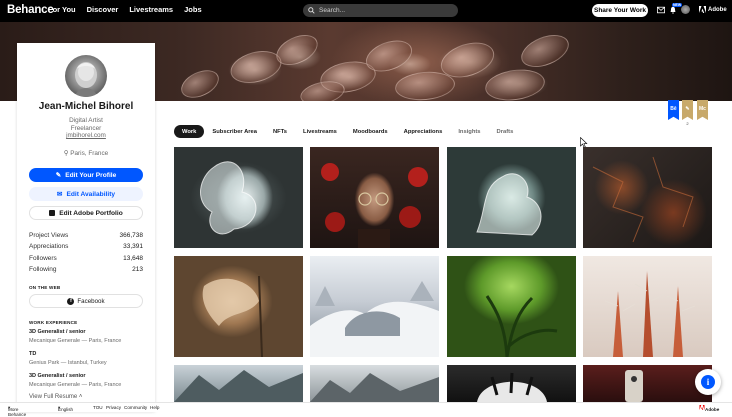  I want to click on footer-link-community: Community, so click(135, 407).